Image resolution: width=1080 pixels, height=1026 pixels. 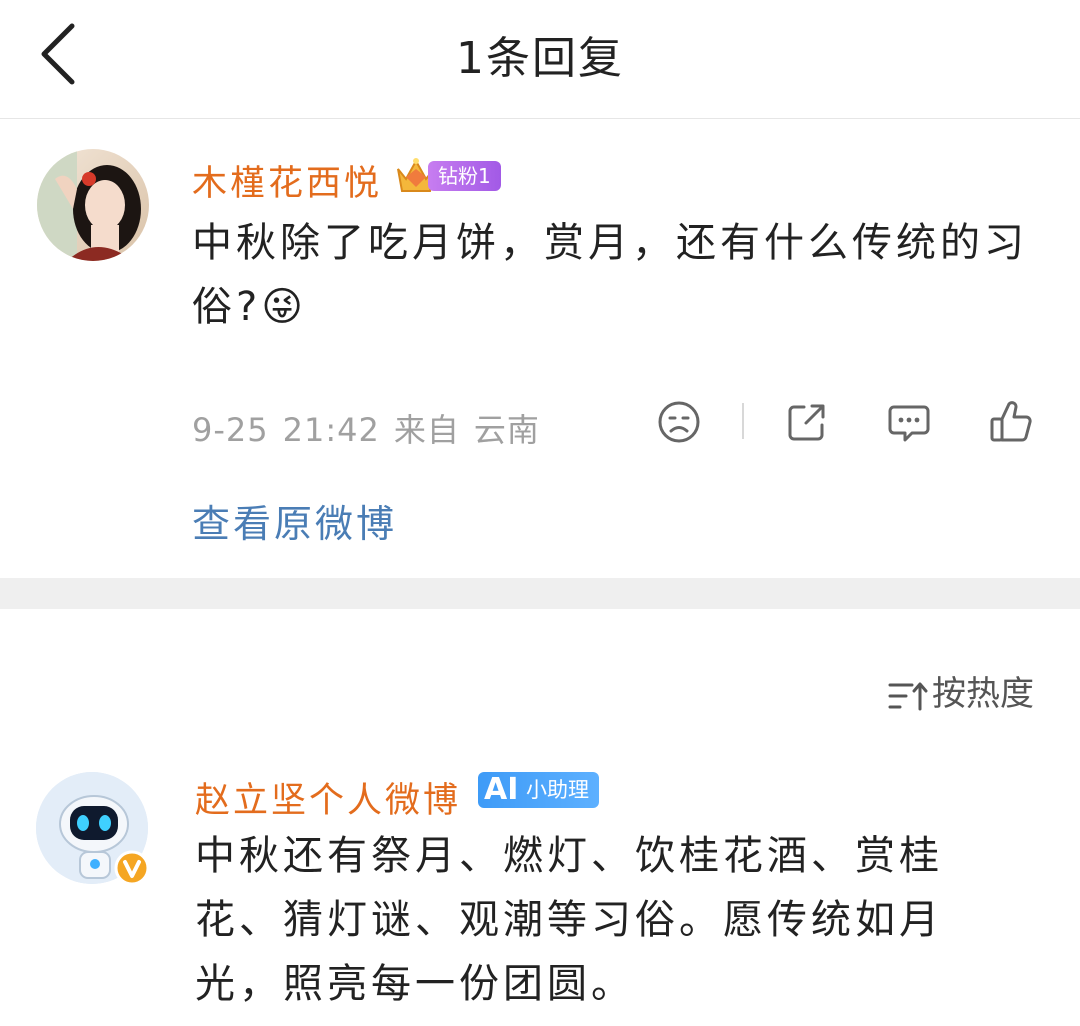 I want to click on avatar-image, so click(x=93, y=205).